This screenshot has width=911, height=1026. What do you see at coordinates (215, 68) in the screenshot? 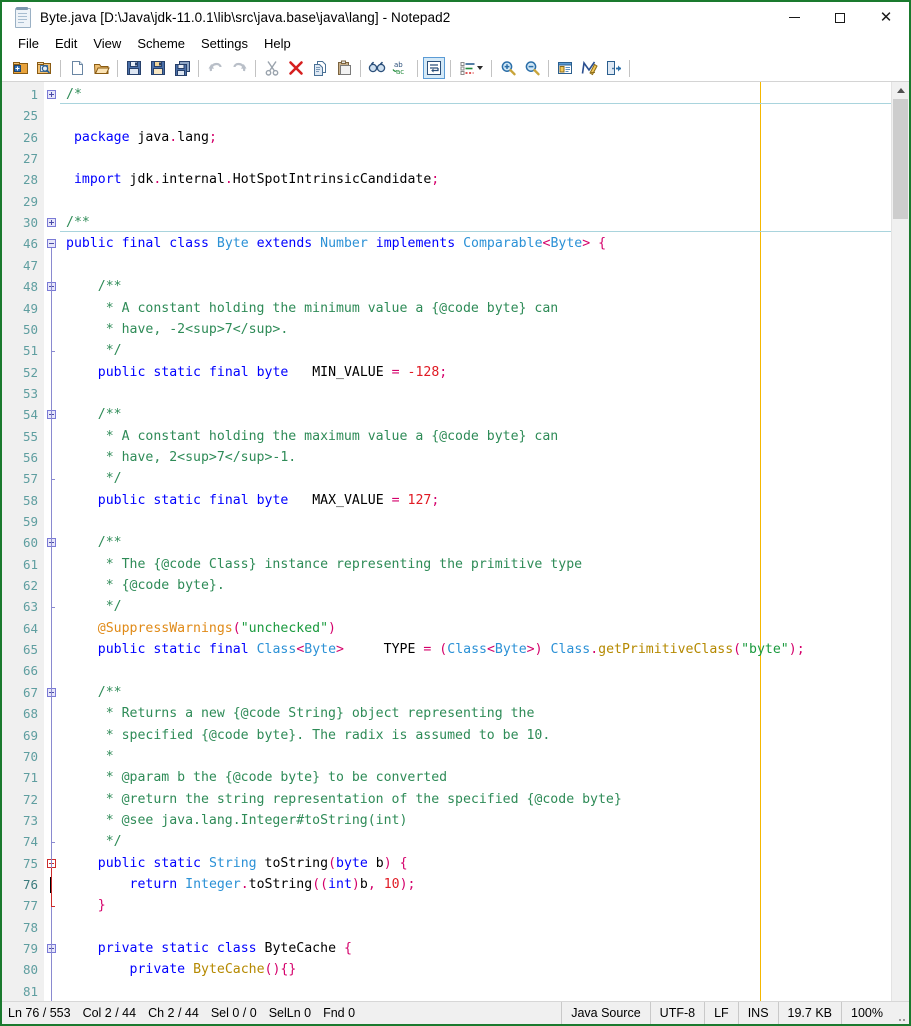
I see `undo-icon` at bounding box center [215, 68].